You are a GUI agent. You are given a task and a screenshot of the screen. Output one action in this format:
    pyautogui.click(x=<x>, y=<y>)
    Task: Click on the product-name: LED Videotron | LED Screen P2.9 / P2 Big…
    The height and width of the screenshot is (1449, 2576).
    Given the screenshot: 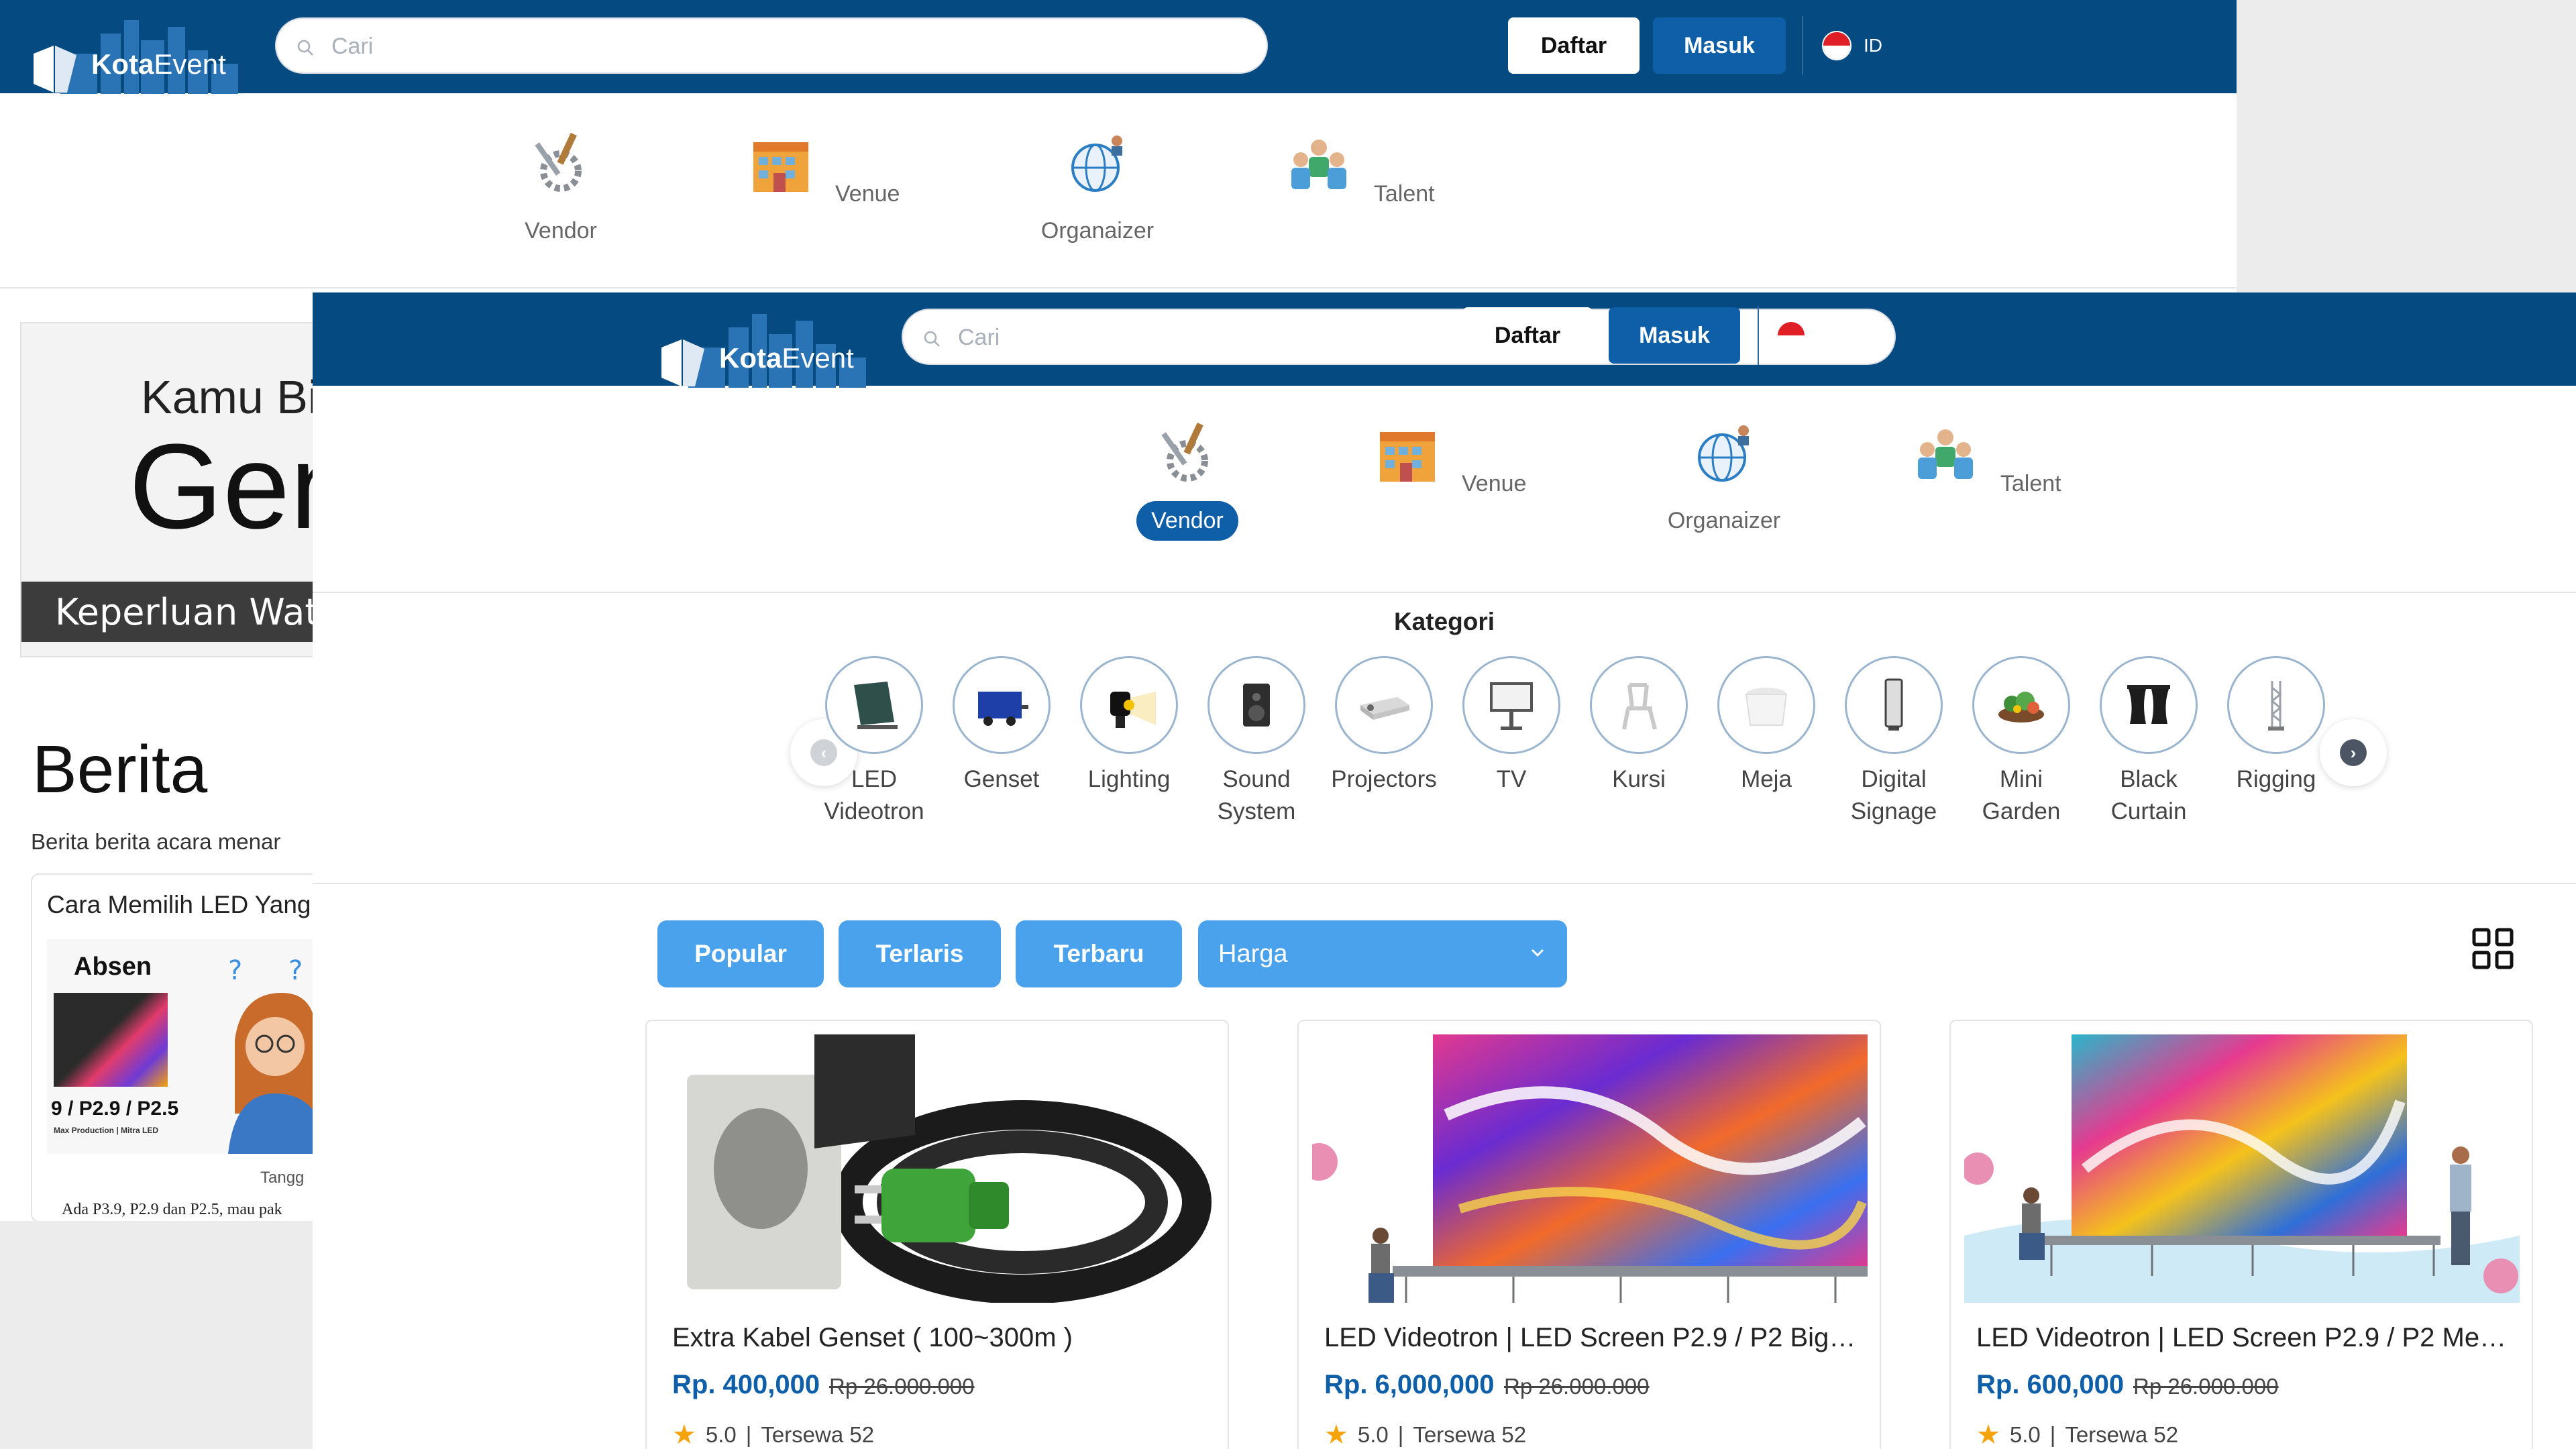 What is the action you would take?
    pyautogui.click(x=1592, y=1338)
    